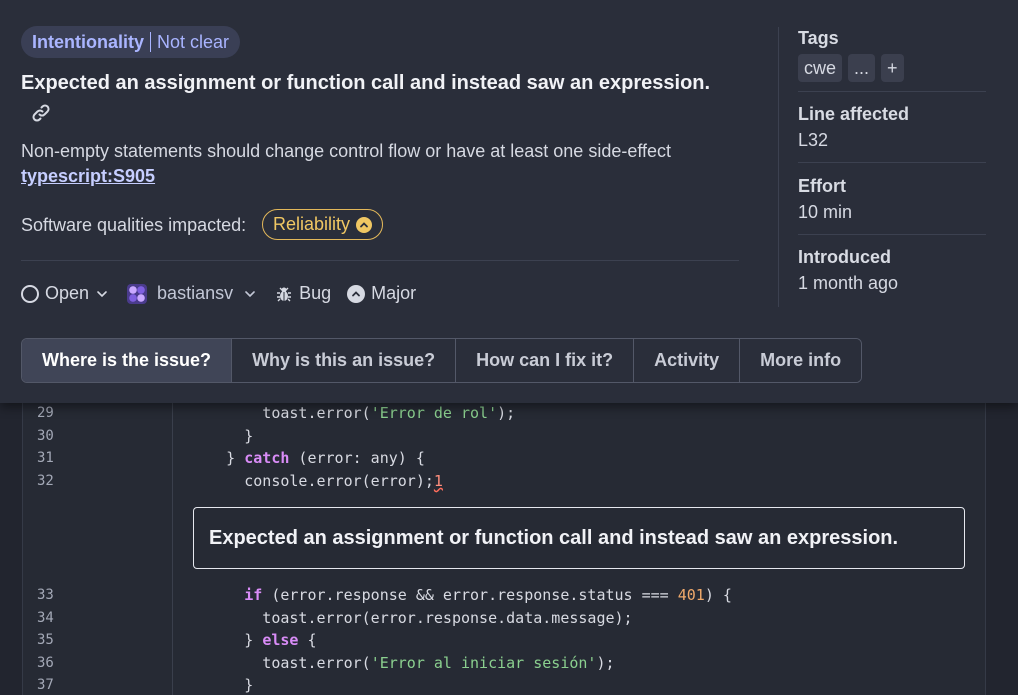  Describe the element at coordinates (315, 293) in the screenshot. I see `type-label: Bug` at that location.